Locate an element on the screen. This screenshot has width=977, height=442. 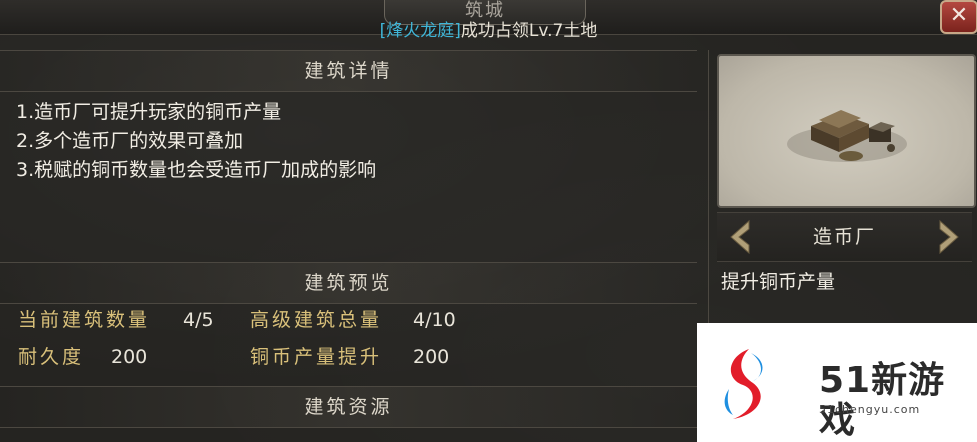
next-building-button is located at coordinates (949, 237).